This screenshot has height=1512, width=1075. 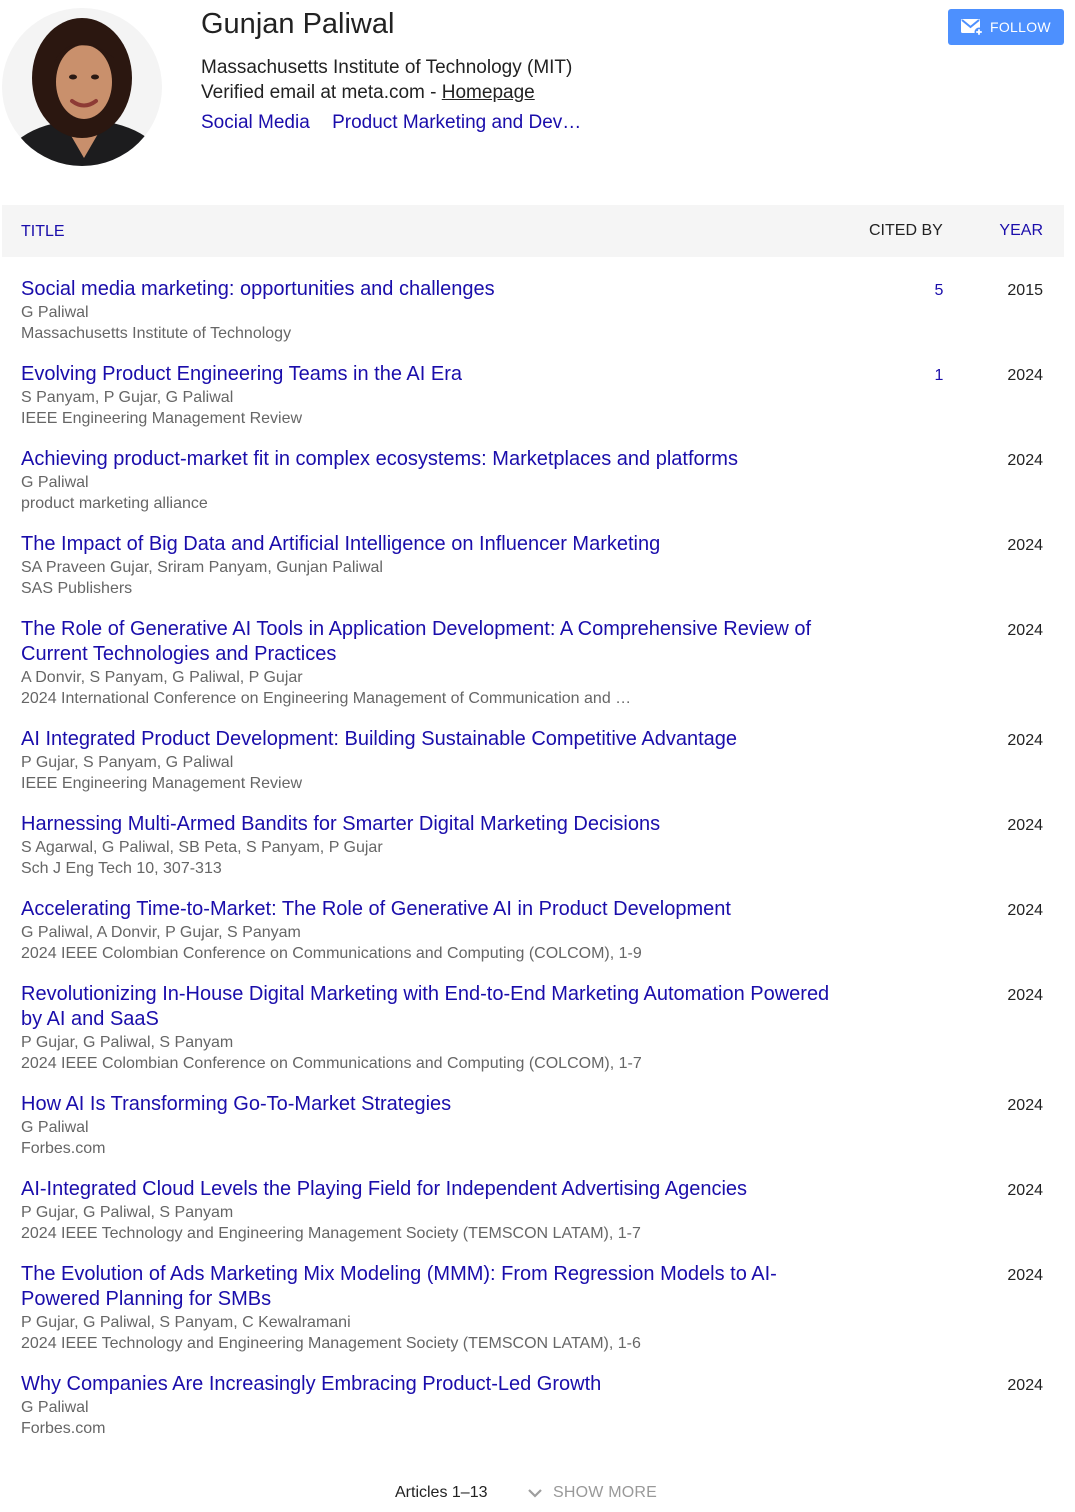 I want to click on follow-label: FOLLOW, so click(x=1020, y=27).